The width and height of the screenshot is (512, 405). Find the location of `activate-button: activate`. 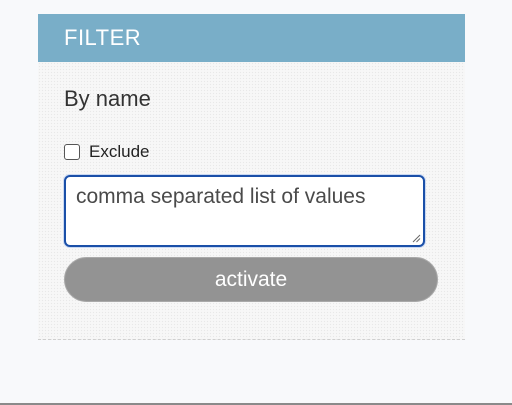

activate-button: activate is located at coordinates (251, 279).